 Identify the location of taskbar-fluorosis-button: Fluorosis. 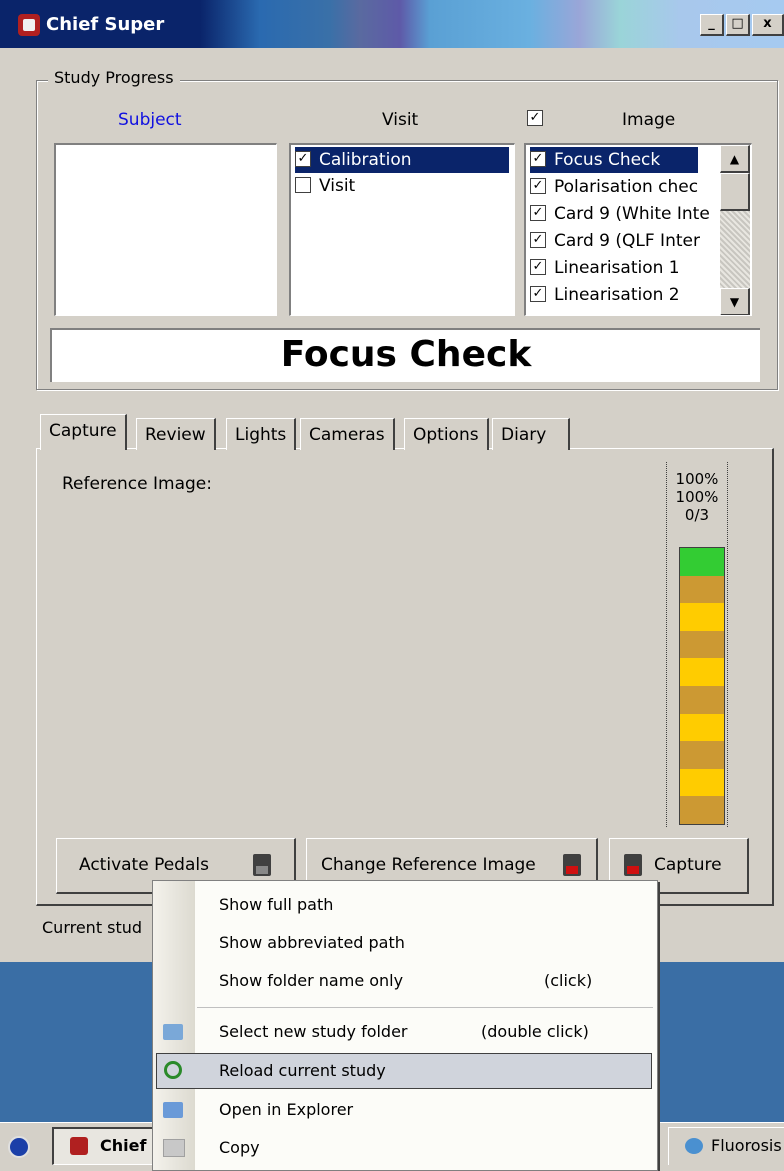
(726, 1146).